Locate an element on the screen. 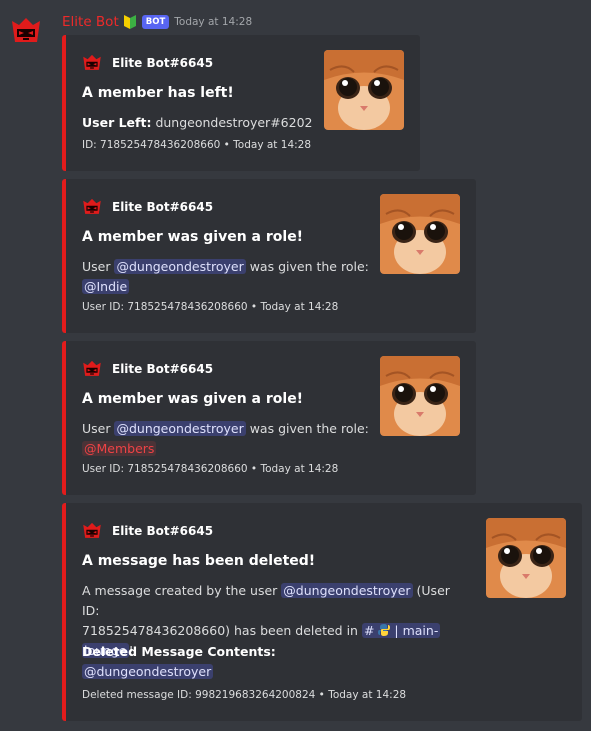 The width and height of the screenshot is (591, 731). bot-avatar is located at coordinates (26, 31).